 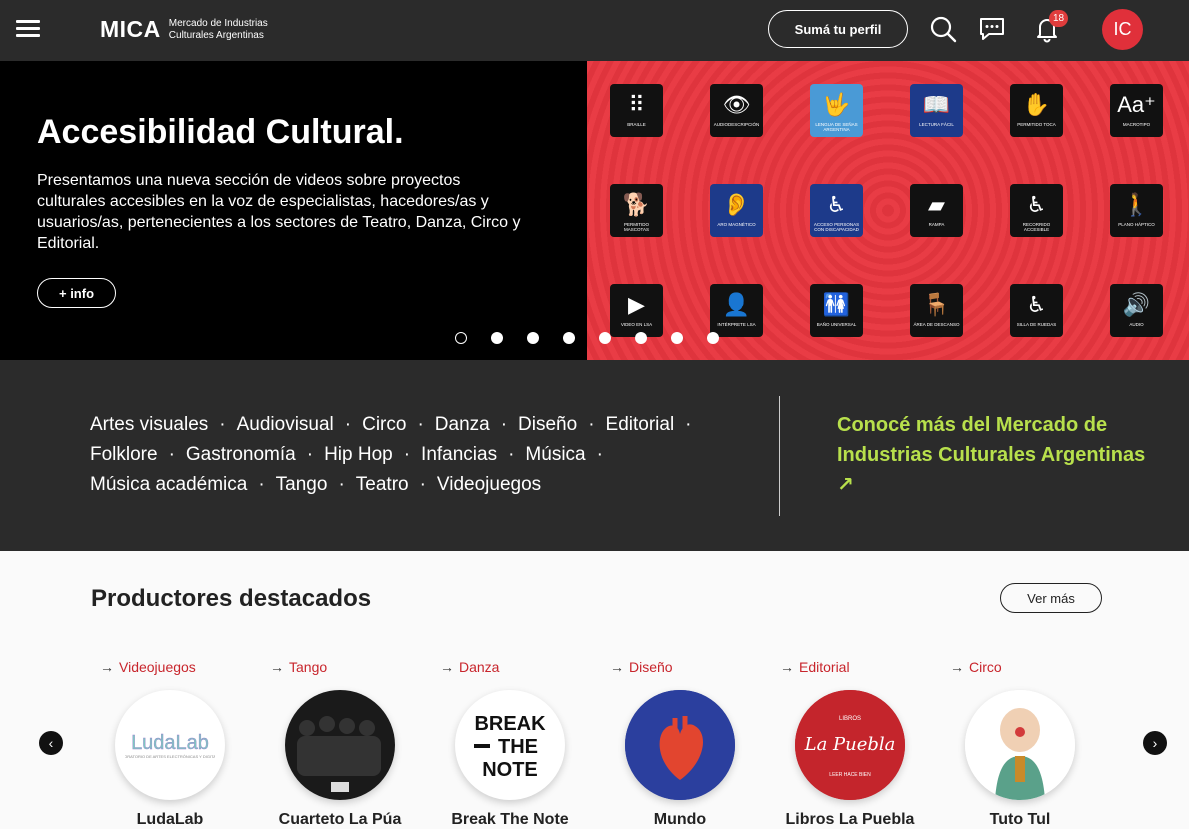 I want to click on menu-icon, so click(x=28, y=29).